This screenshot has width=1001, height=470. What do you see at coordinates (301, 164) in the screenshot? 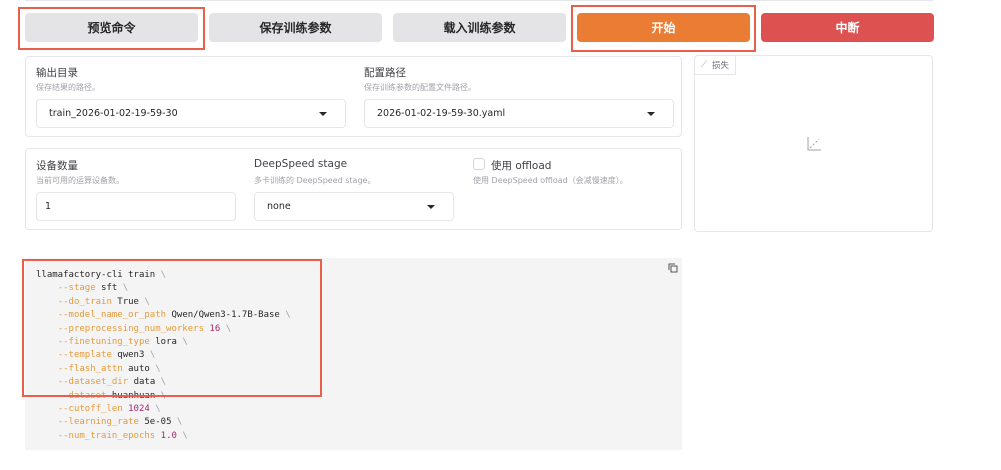
I see `ds-stage-label: DeepSpeed stage` at bounding box center [301, 164].